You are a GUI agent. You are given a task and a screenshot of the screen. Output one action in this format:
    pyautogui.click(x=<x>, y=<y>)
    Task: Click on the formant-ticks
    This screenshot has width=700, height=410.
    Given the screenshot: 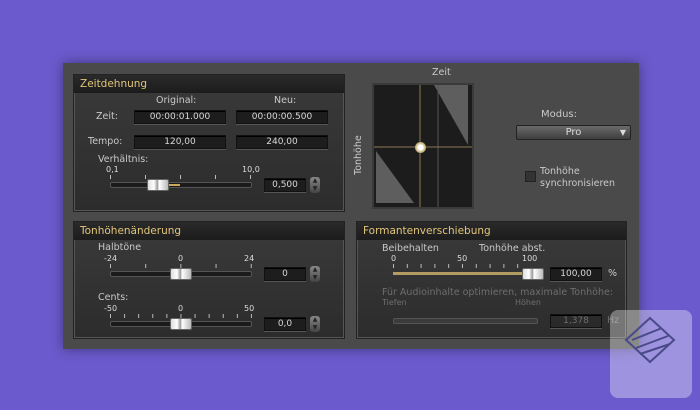 What is the action you would take?
    pyautogui.click(x=462, y=266)
    